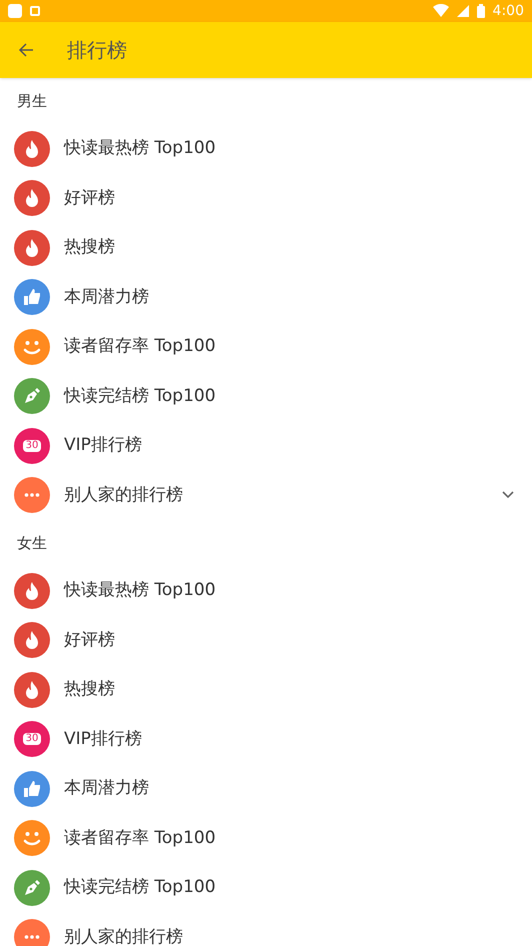 The image size is (532, 946). I want to click on app-notification-icon, so click(15, 11).